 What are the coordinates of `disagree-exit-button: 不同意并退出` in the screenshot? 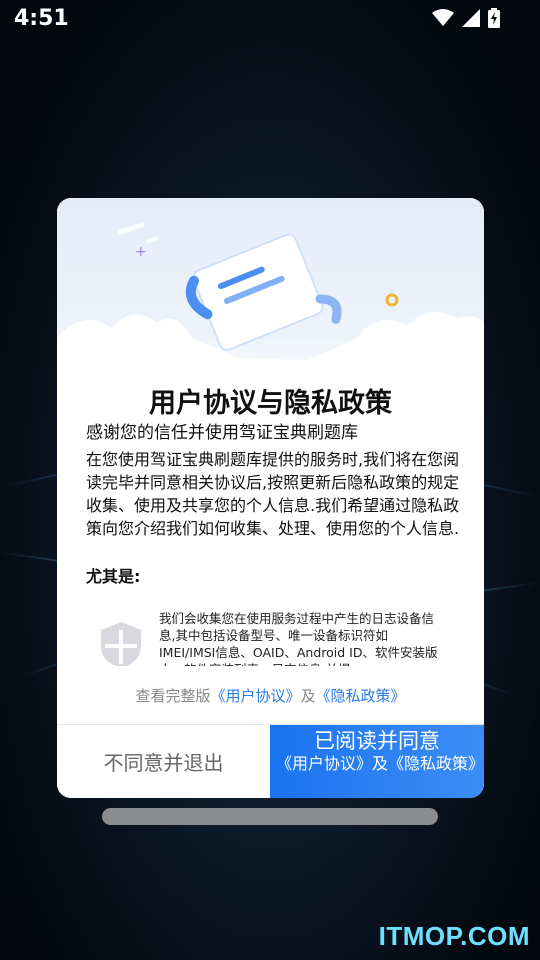 It's located at (163, 761).